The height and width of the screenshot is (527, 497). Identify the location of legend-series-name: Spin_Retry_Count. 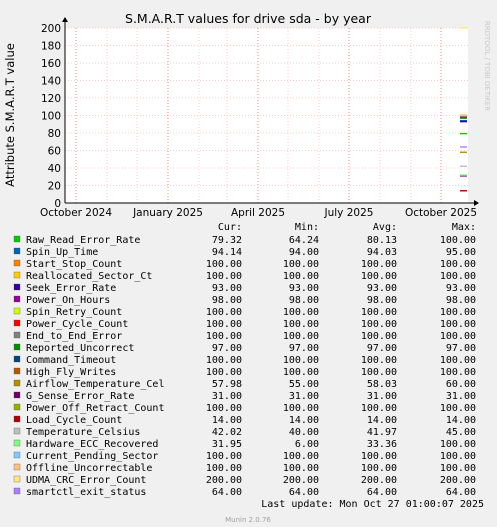
(74, 312).